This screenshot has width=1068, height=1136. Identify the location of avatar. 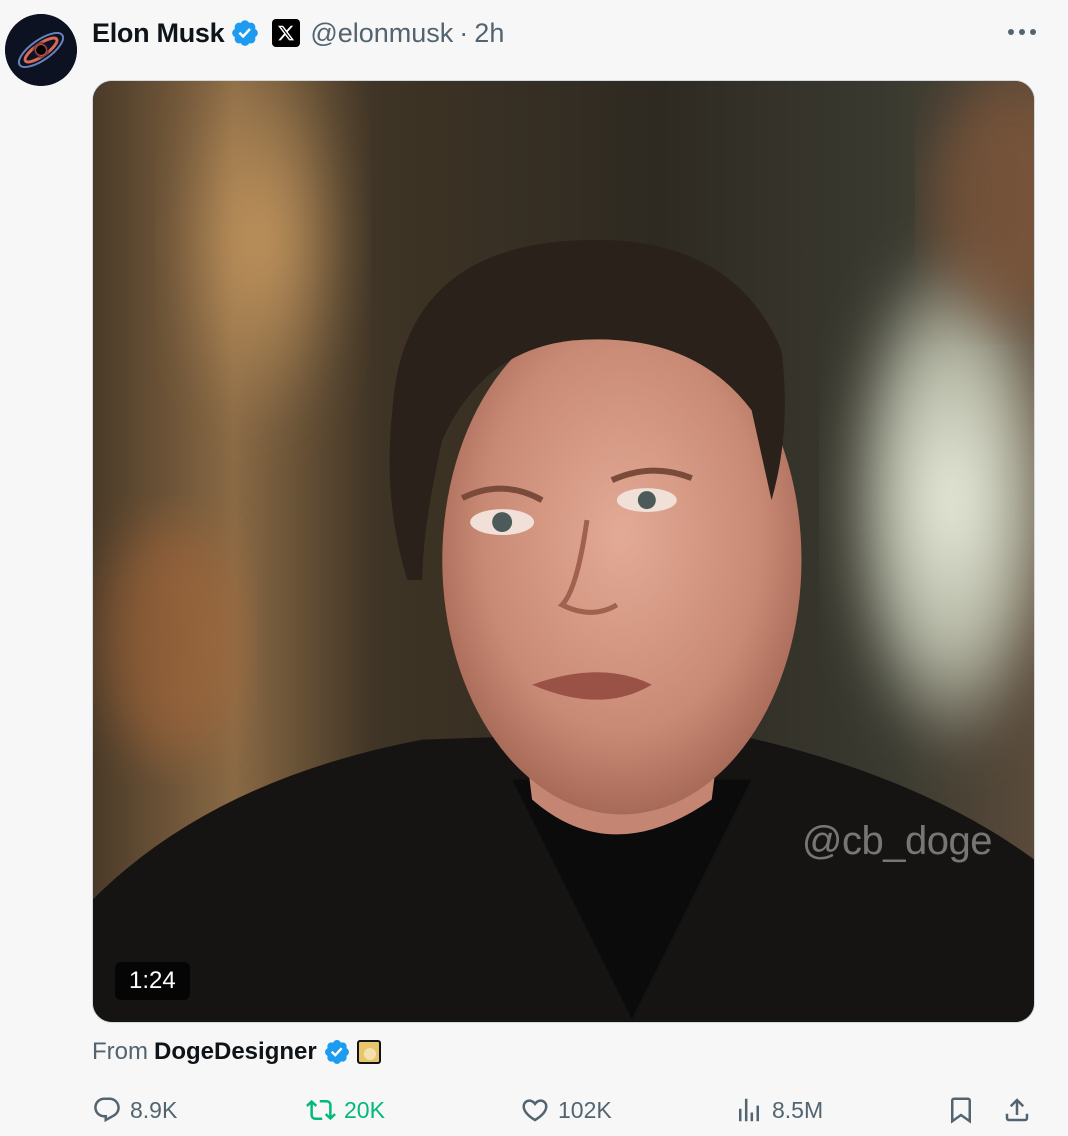
(41, 50).